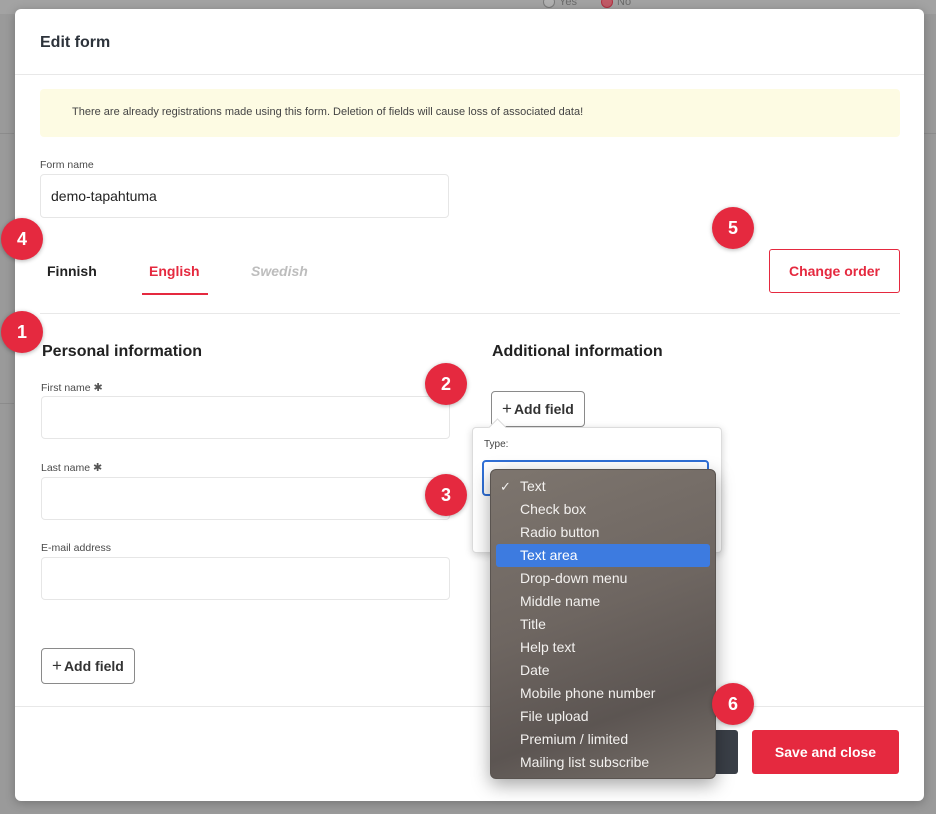  Describe the element at coordinates (66, 388) in the screenshot. I see `first-name-label-text: First name` at that location.